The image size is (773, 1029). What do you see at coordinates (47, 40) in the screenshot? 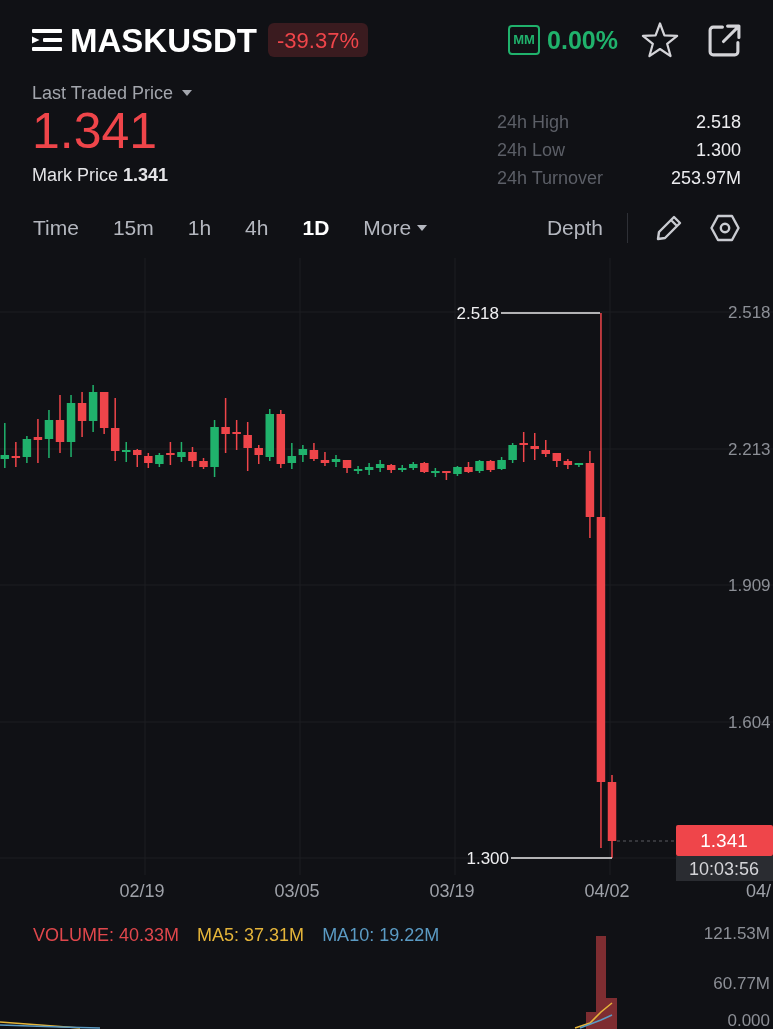
I see `menu-icon` at bounding box center [47, 40].